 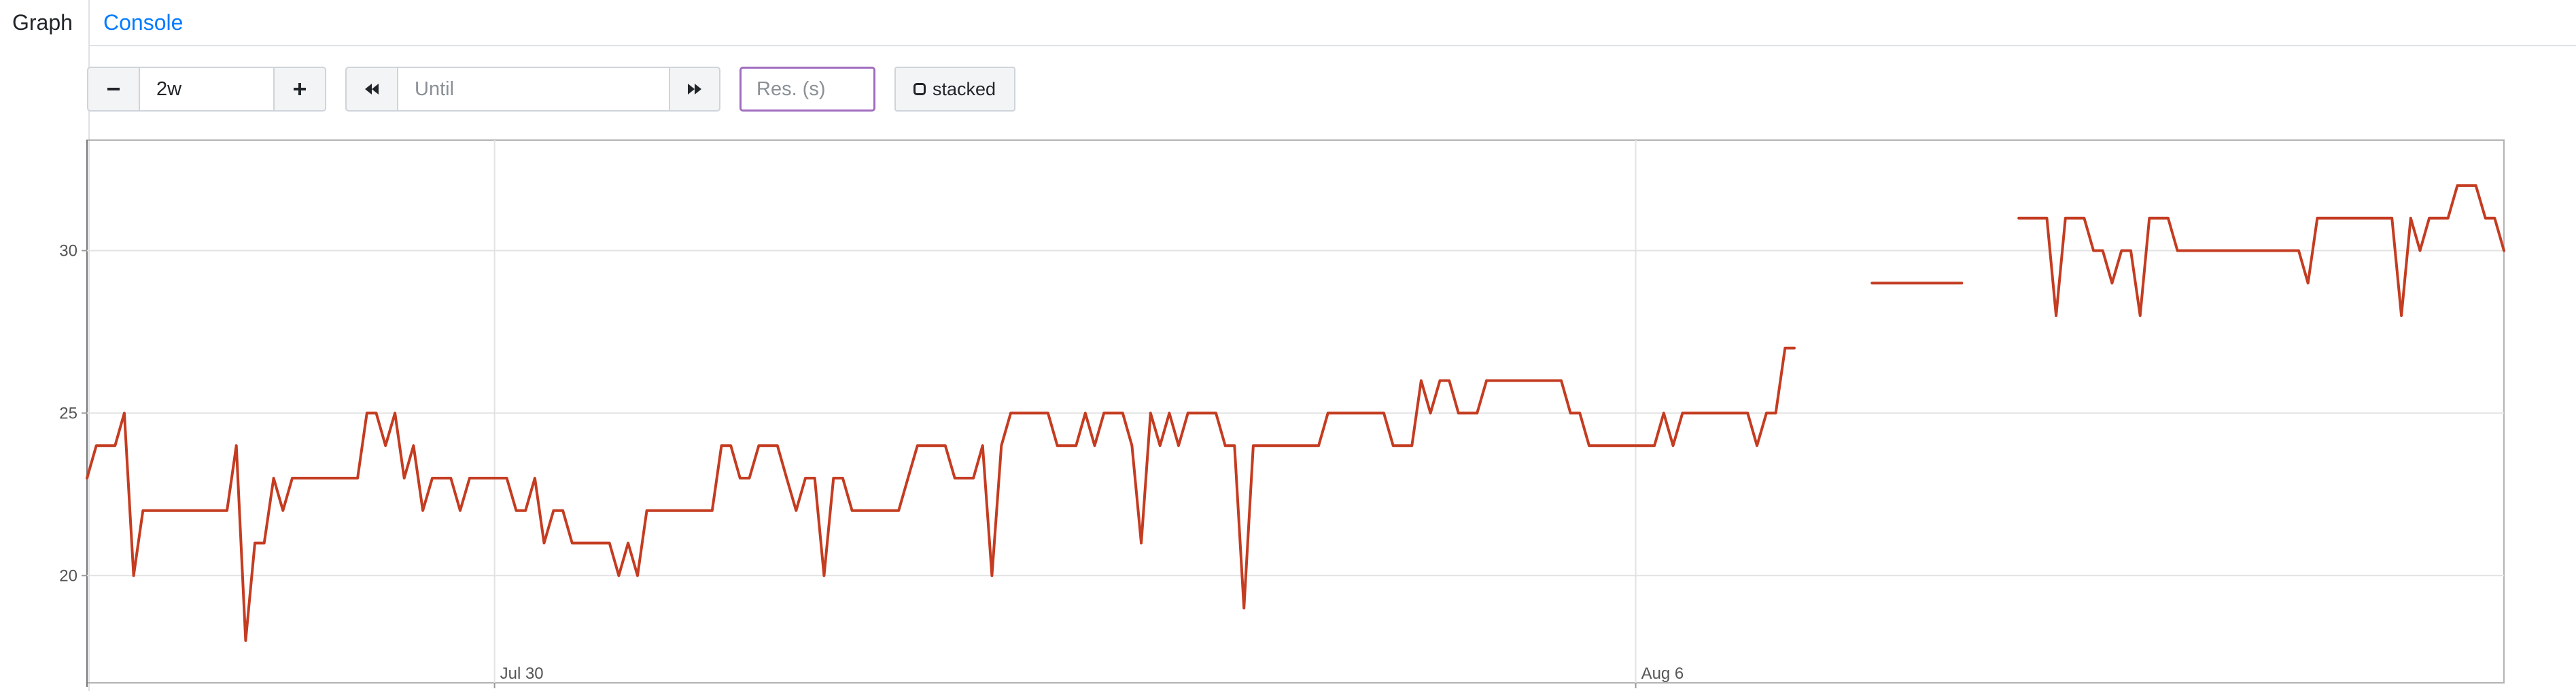 I want to click on y-tick-label: 20, so click(x=68, y=576).